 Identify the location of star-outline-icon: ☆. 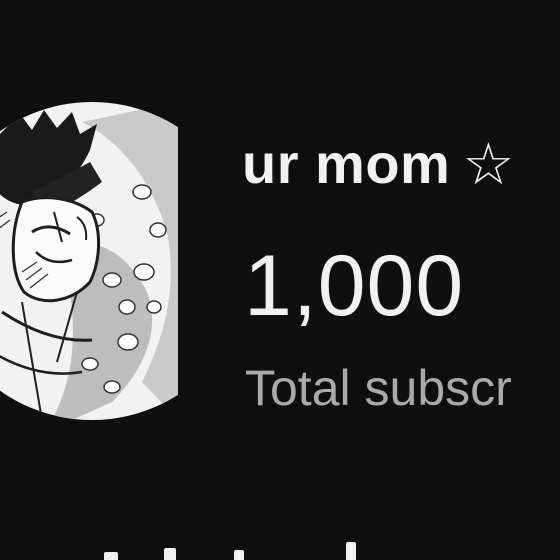
(488, 164).